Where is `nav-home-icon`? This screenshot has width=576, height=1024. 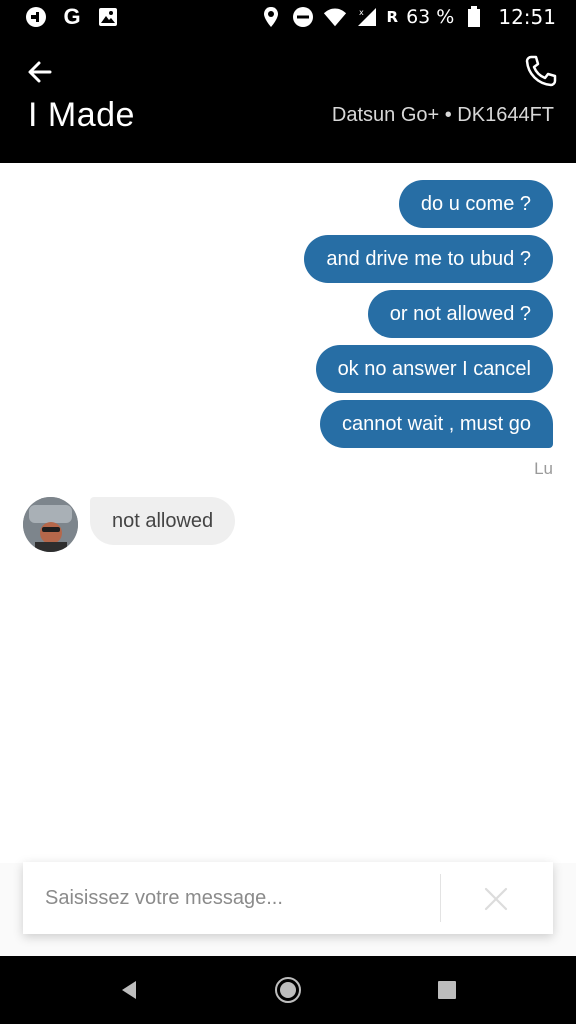
nav-home-icon is located at coordinates (288, 990).